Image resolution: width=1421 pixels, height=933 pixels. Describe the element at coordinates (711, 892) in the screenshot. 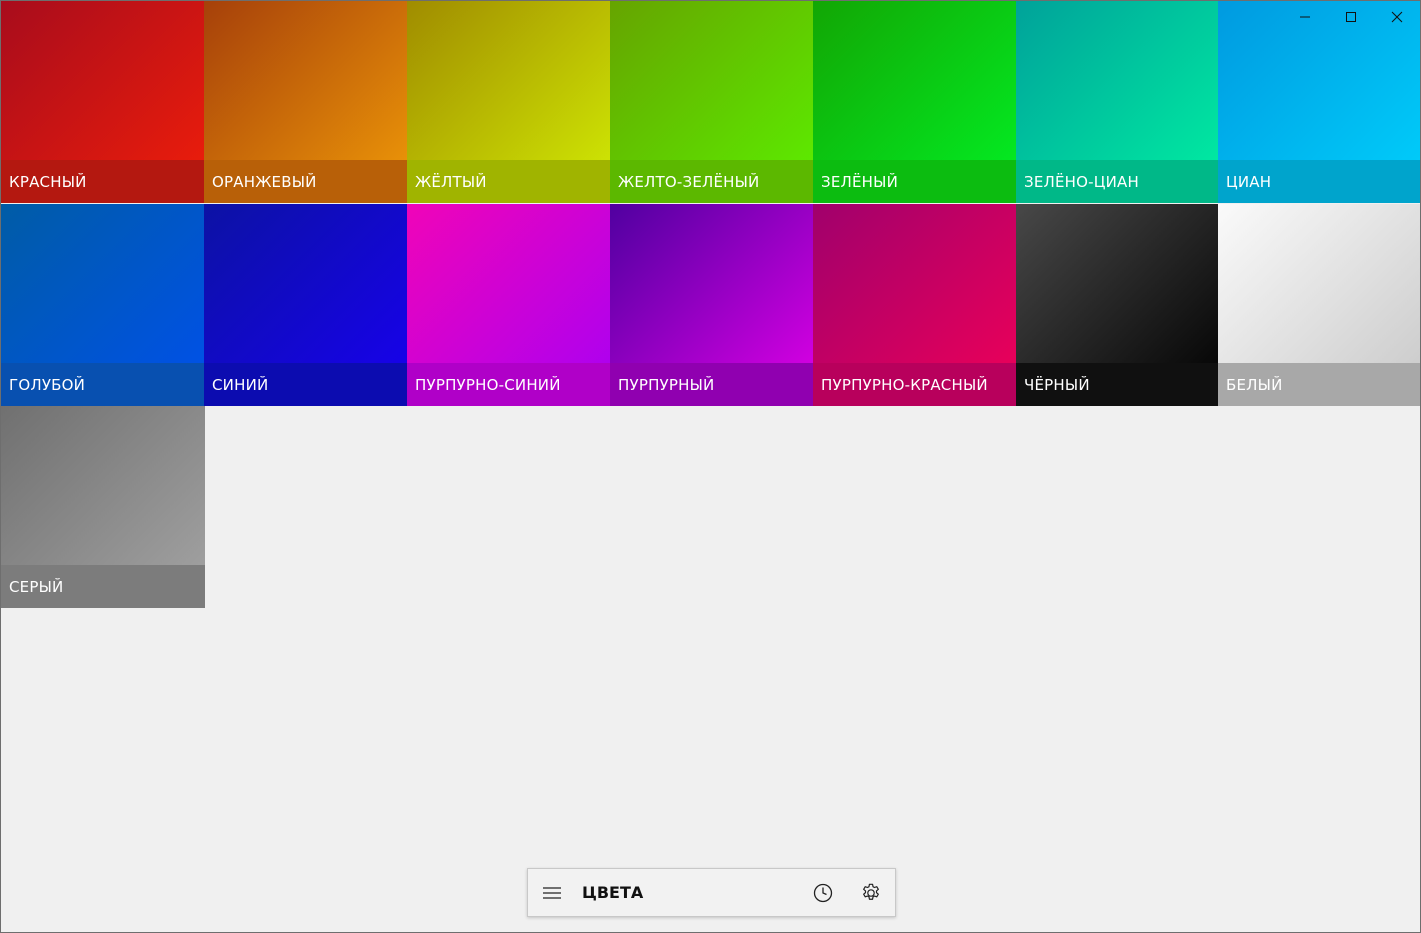

I see `bottom-toolbar: ЦВЕТА` at that location.